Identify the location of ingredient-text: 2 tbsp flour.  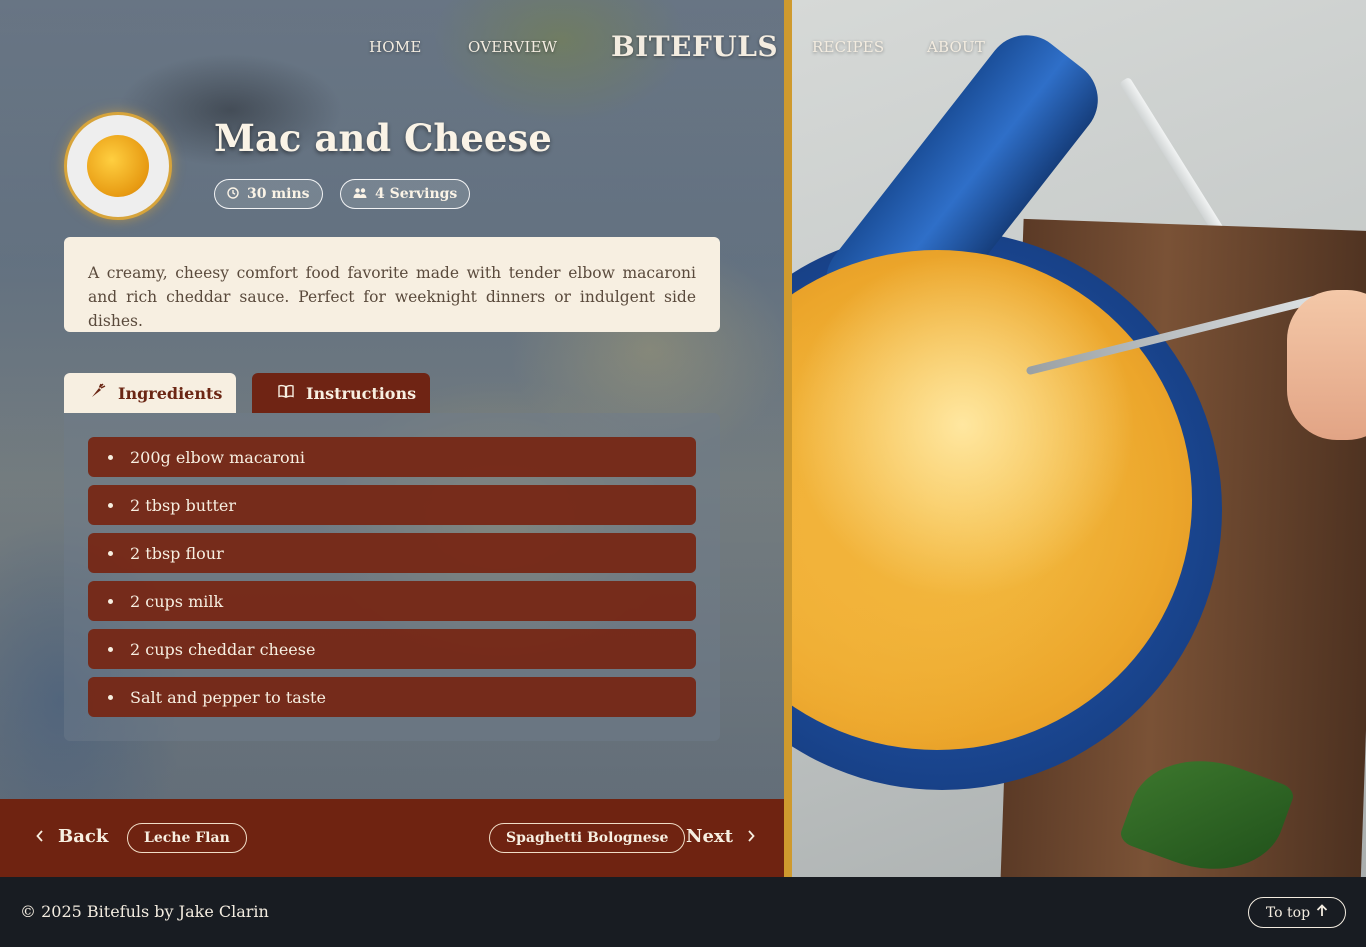
(177, 553).